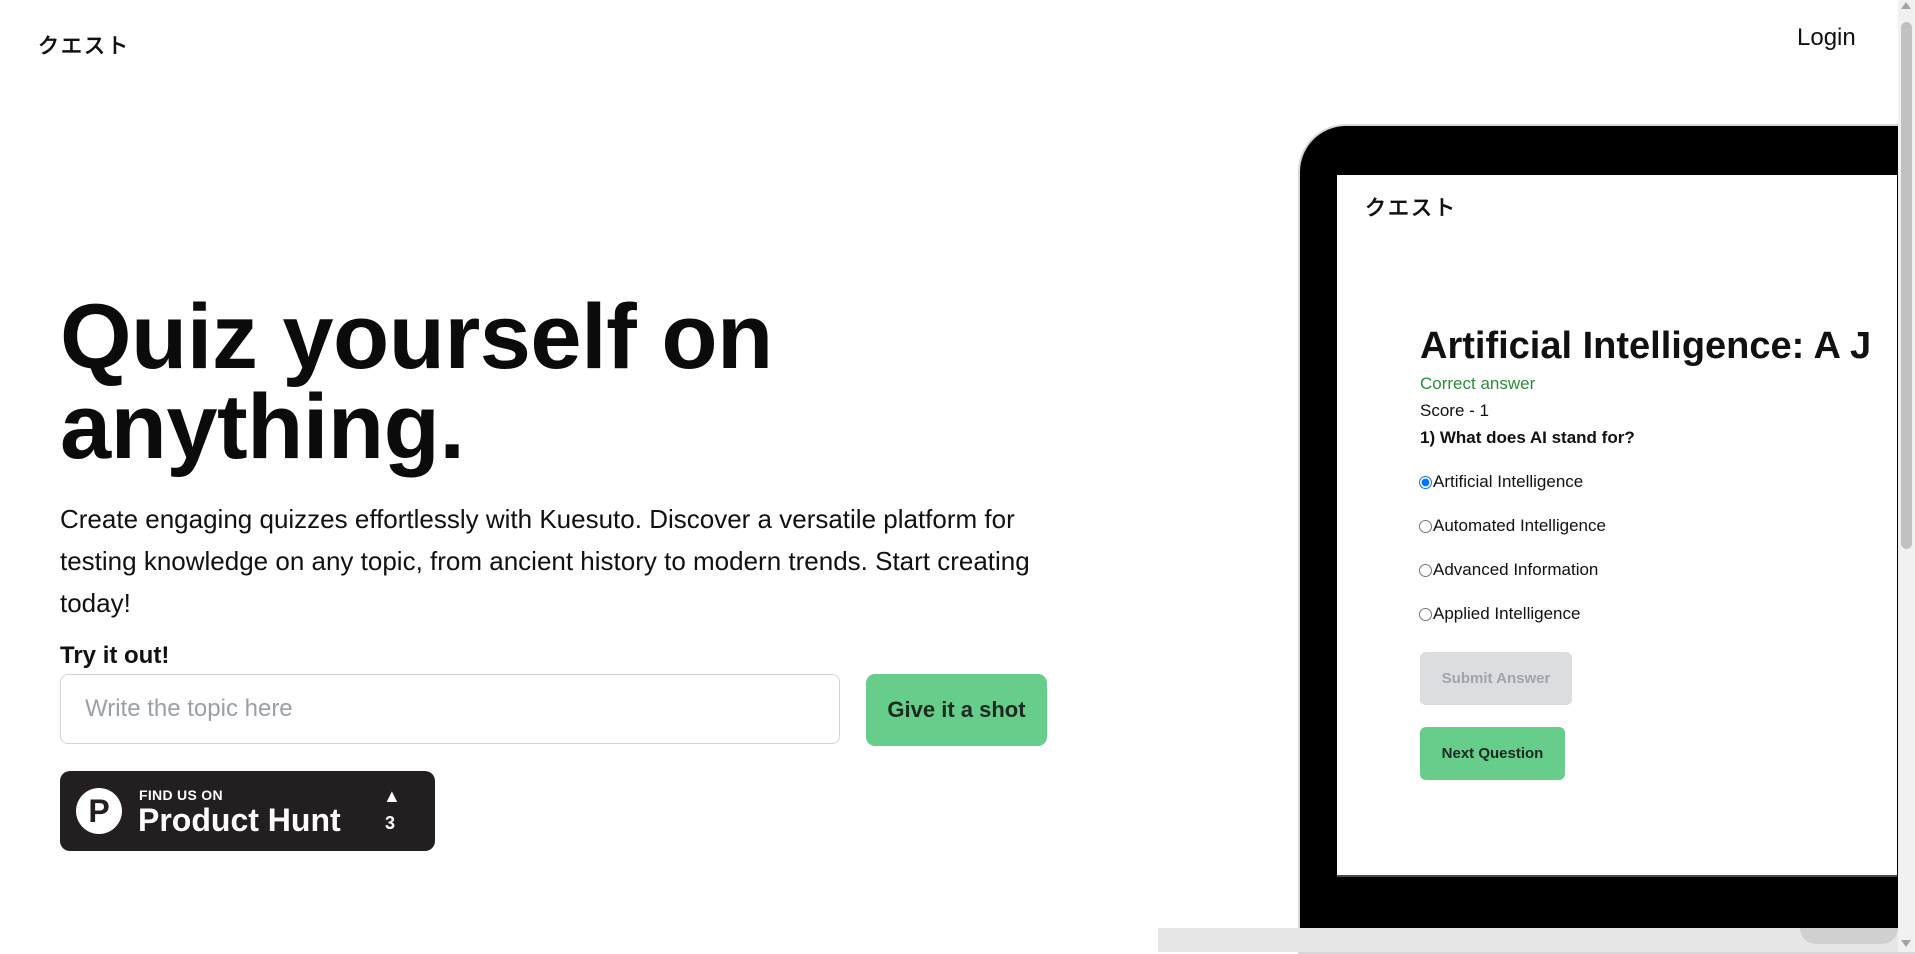 Image resolution: width=1915 pixels, height=954 pixels. I want to click on mockup-submit-answer-button: Submit Answer, so click(1496, 678).